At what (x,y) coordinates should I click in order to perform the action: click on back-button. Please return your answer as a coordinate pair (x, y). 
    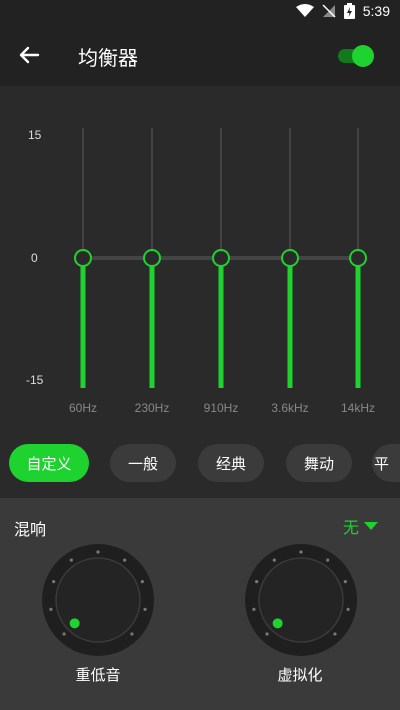
    Looking at the image, I should click on (30, 55).